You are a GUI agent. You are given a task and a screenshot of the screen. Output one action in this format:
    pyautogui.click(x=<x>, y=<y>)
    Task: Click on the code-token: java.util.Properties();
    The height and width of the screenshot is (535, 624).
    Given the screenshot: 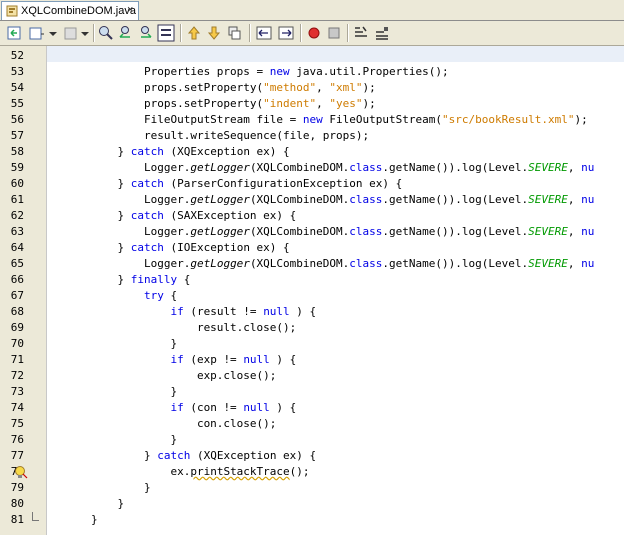 What is the action you would take?
    pyautogui.click(x=369, y=71)
    